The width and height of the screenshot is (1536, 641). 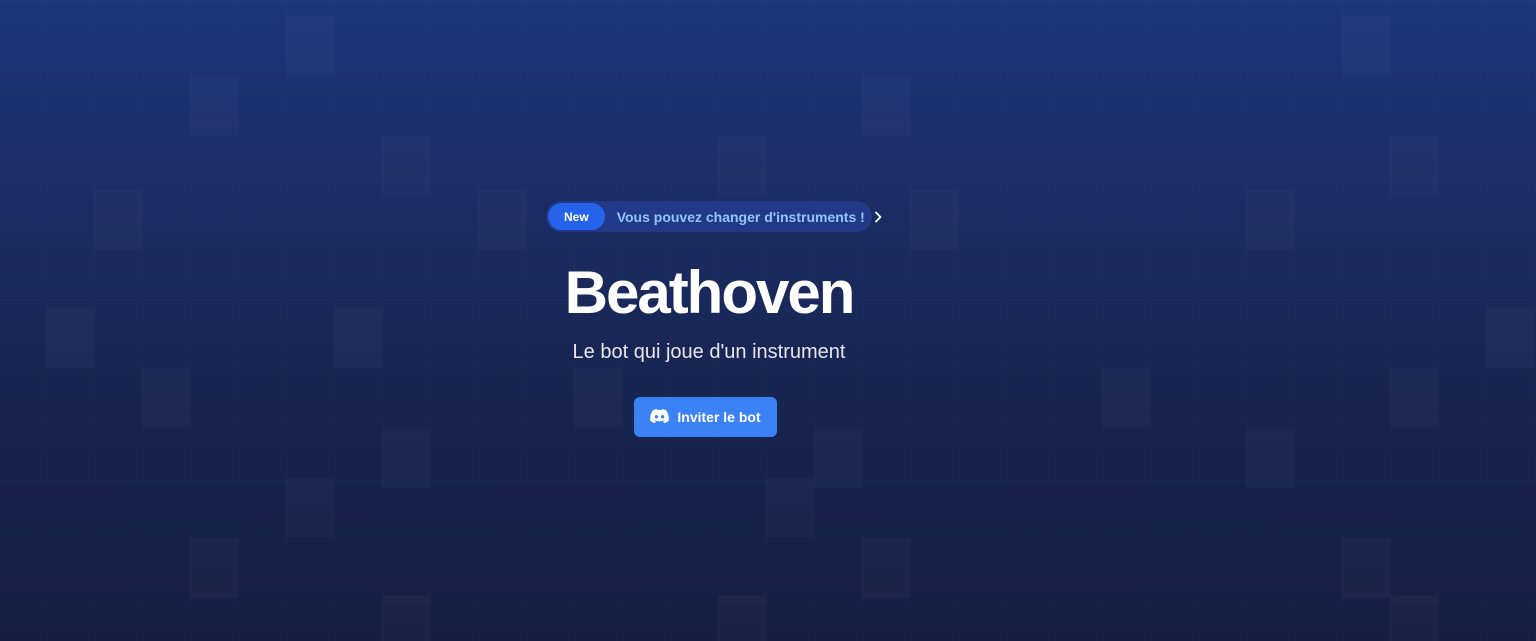 What do you see at coordinates (878, 217) in the screenshot?
I see `chevron-right-icon` at bounding box center [878, 217].